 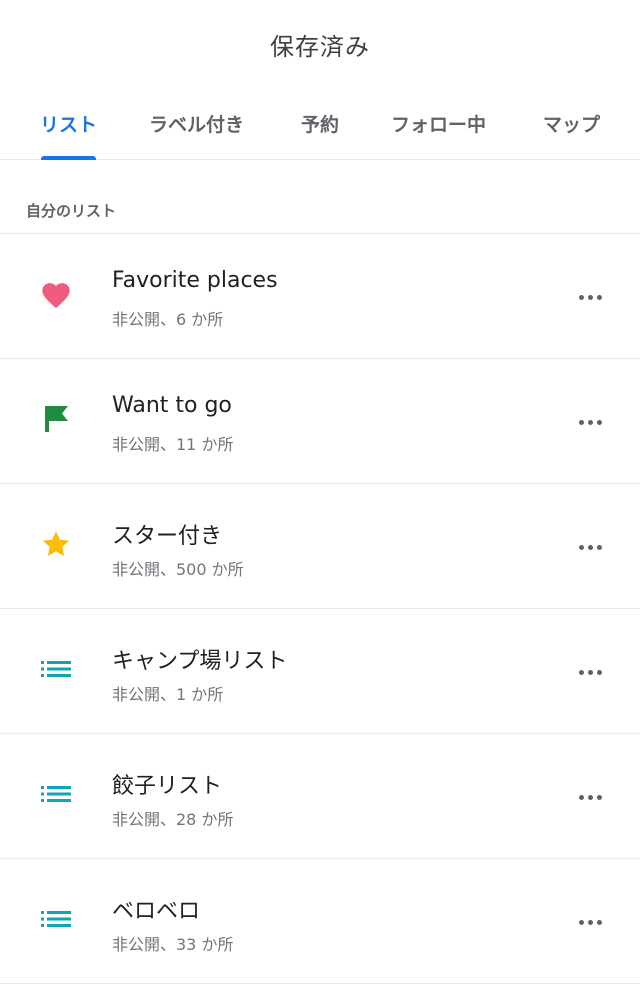 I want to click on list-item-gyoza: 餃子リスト 非公開、28 か所, so click(x=320, y=796).